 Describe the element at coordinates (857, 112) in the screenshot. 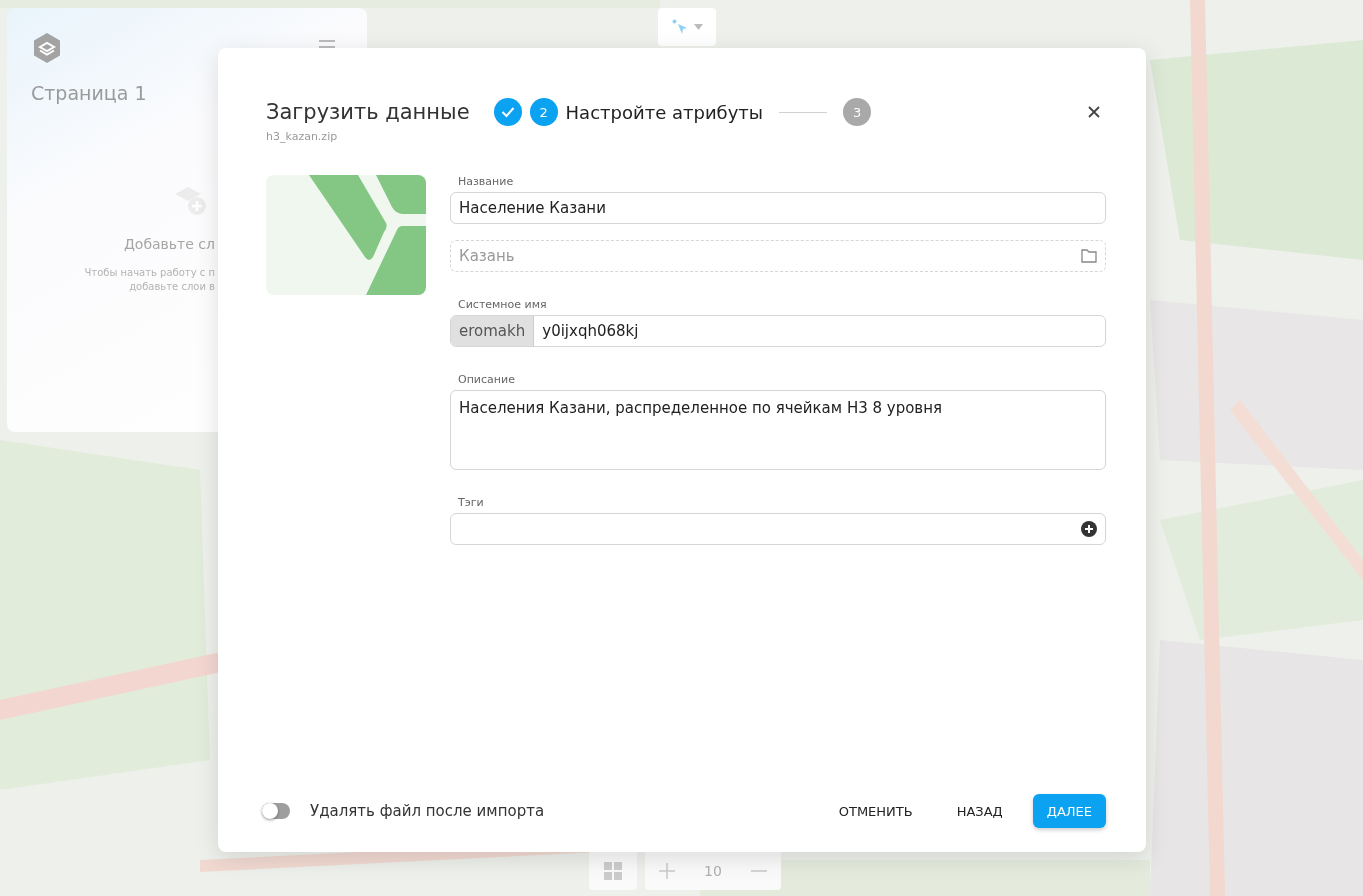

I see `step-number: 3` at that location.